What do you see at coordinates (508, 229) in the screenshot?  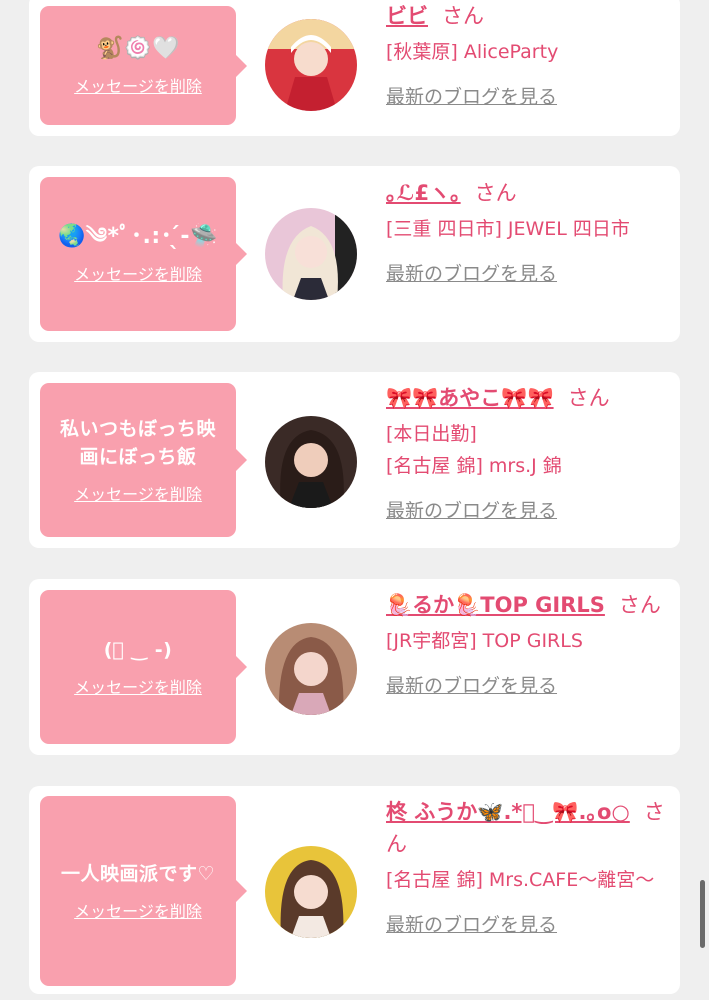 I see `shop-line: [三重 四日市] JEWEL 四日市` at bounding box center [508, 229].